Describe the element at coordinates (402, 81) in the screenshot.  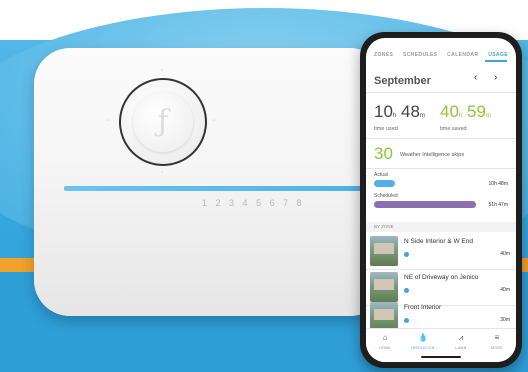
I see `month-title: September` at that location.